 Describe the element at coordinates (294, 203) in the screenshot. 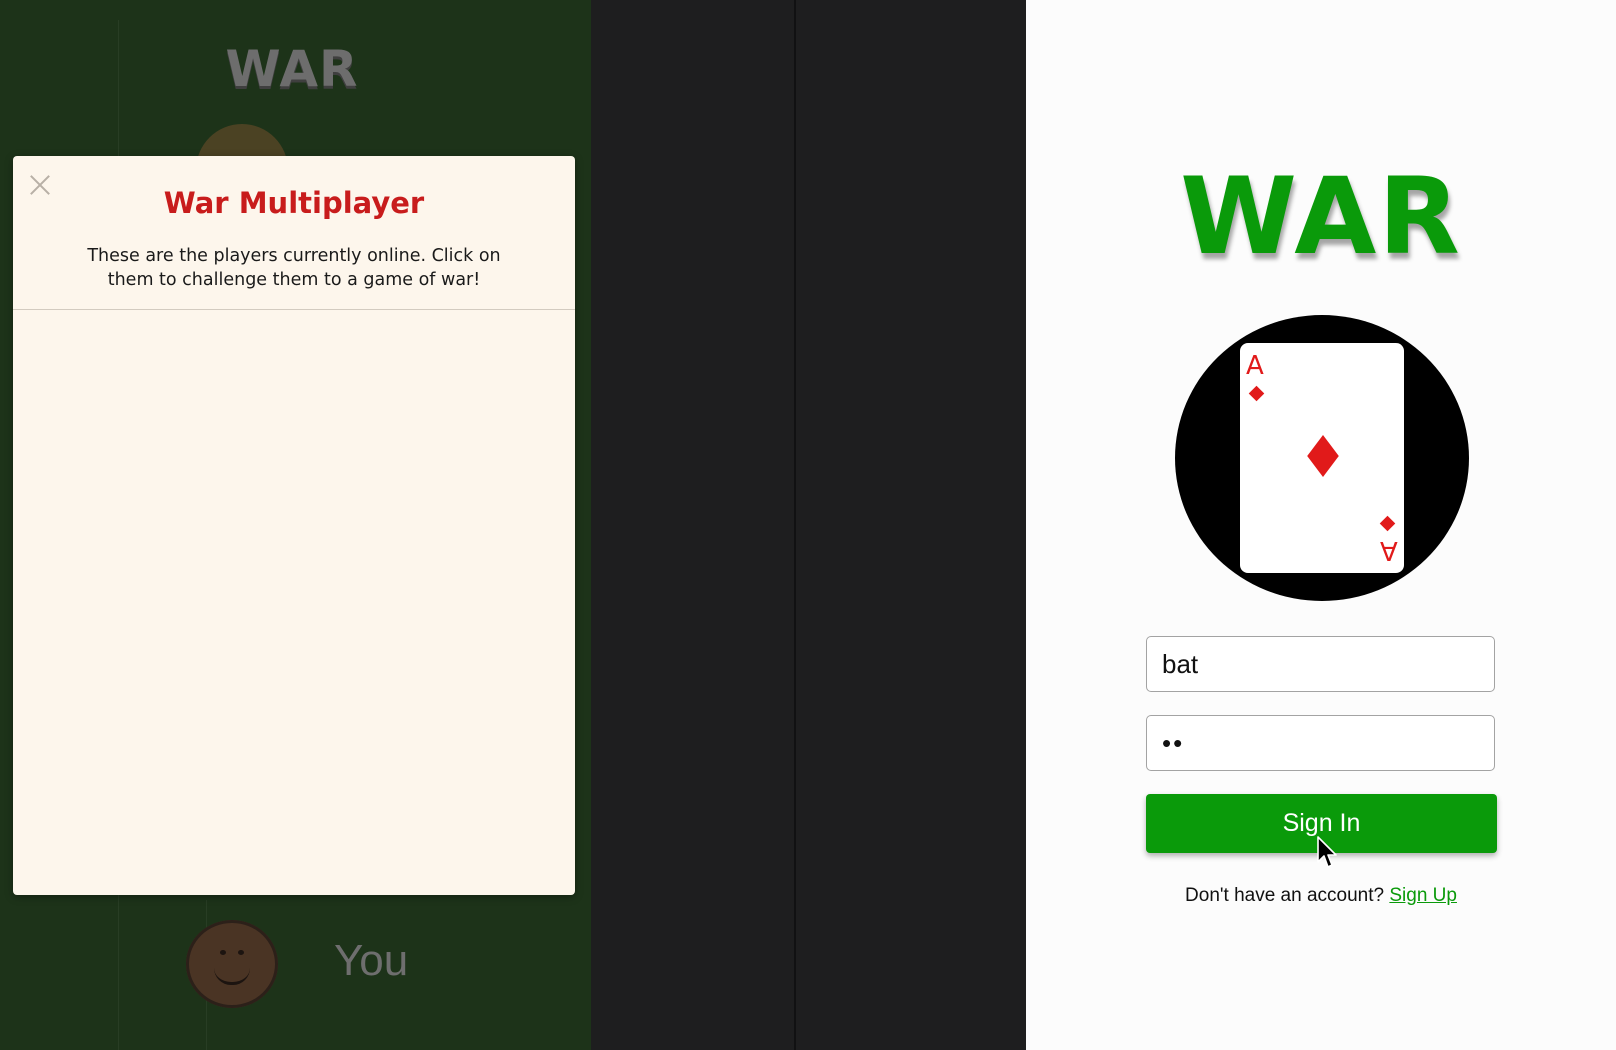

I see `modal-title: War Multiplayer` at that location.